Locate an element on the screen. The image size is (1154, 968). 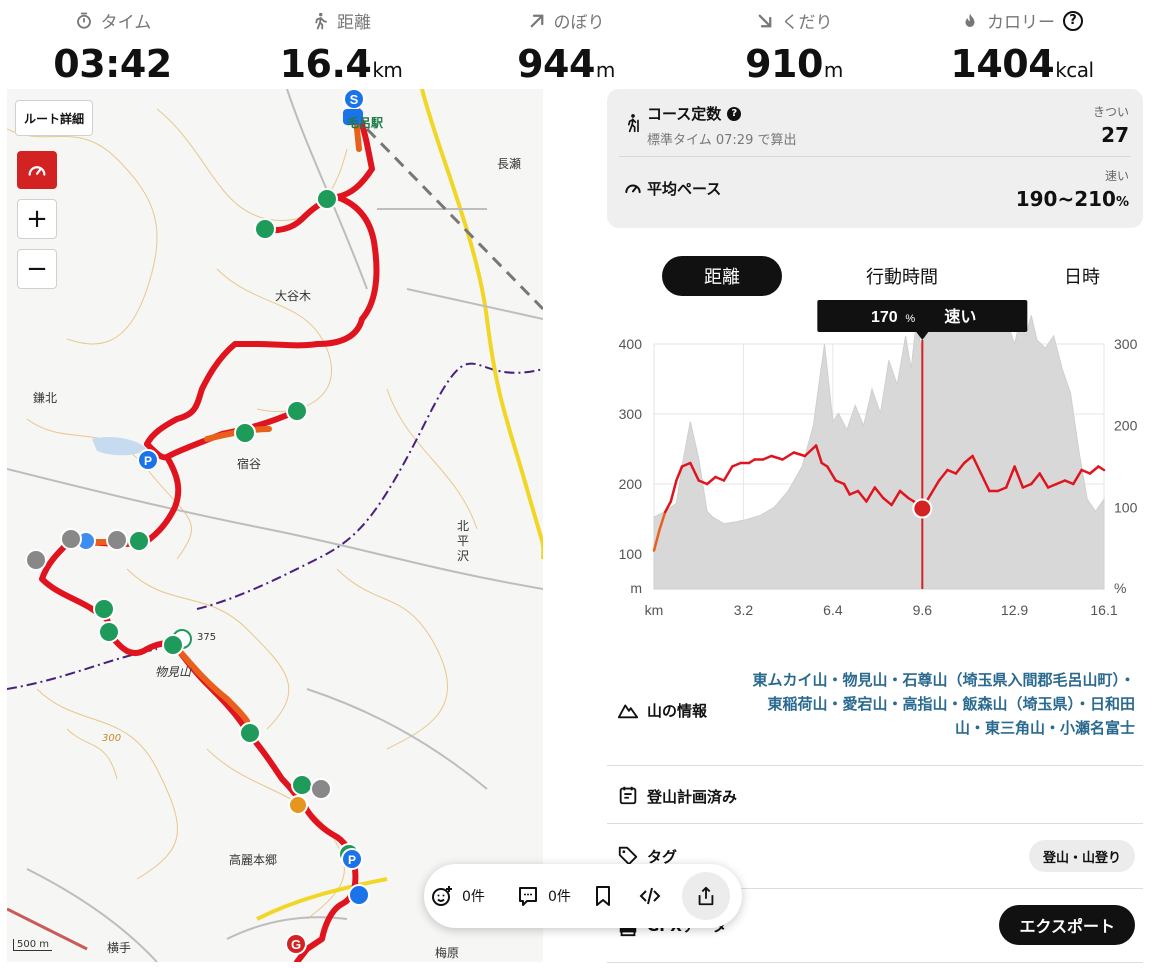
tab-moving-time: 行動時間 is located at coordinates (902, 276).